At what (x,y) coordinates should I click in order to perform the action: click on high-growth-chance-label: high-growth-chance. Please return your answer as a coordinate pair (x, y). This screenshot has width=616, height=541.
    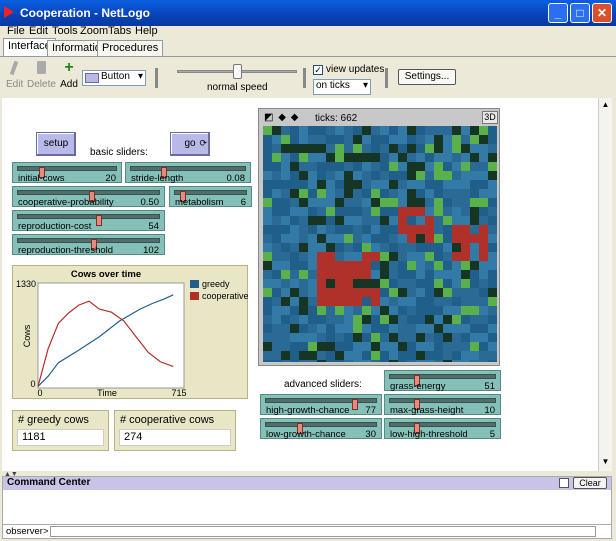
    Looking at the image, I should click on (308, 410).